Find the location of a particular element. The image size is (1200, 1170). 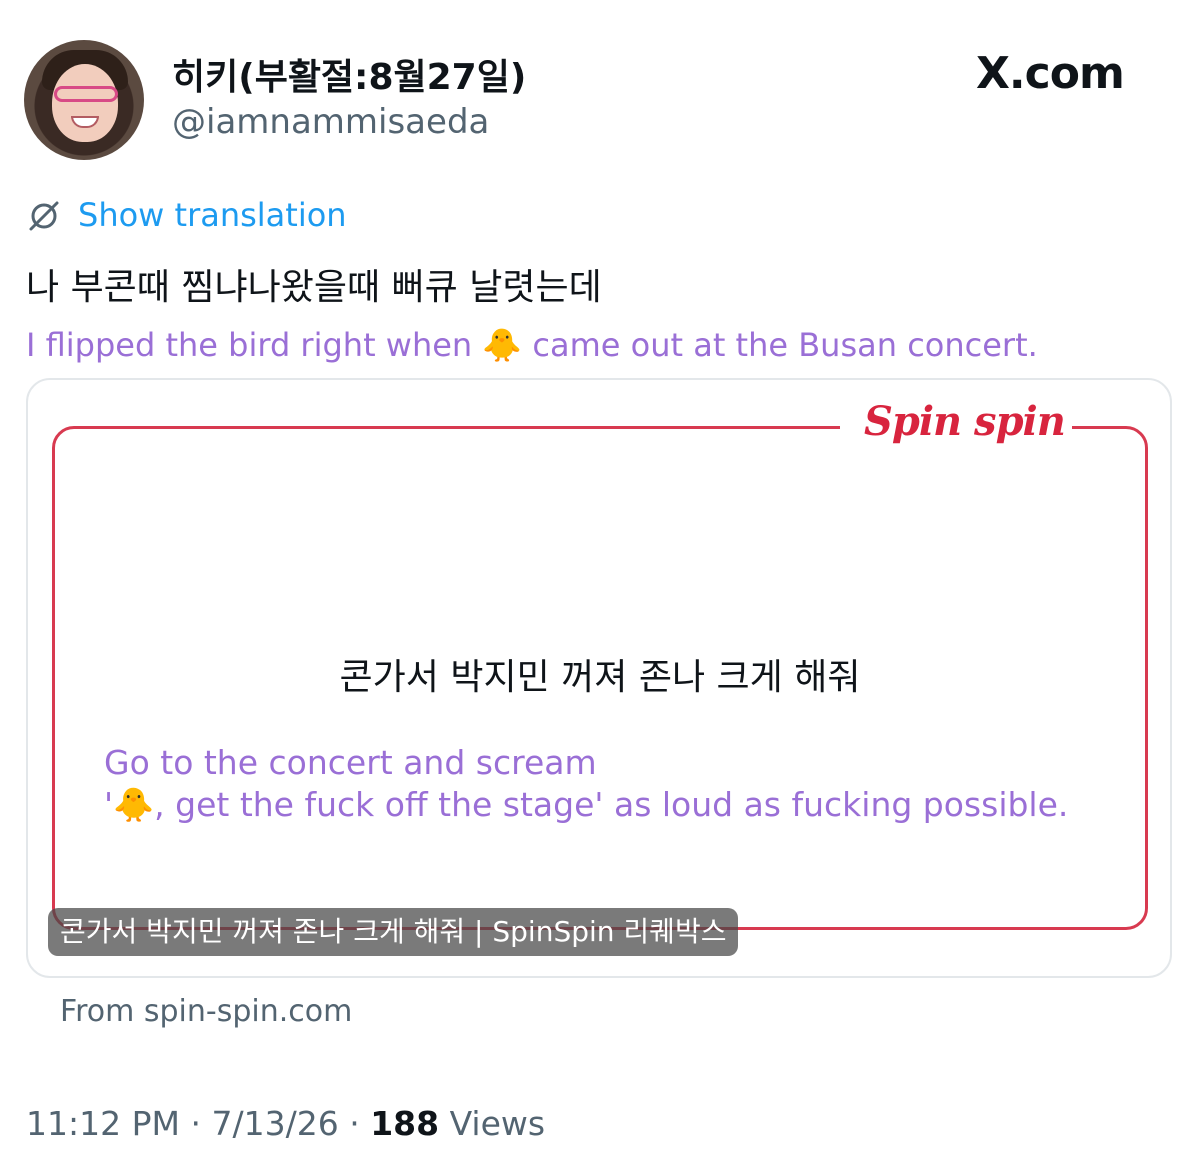

avatar-face is located at coordinates (85, 103).